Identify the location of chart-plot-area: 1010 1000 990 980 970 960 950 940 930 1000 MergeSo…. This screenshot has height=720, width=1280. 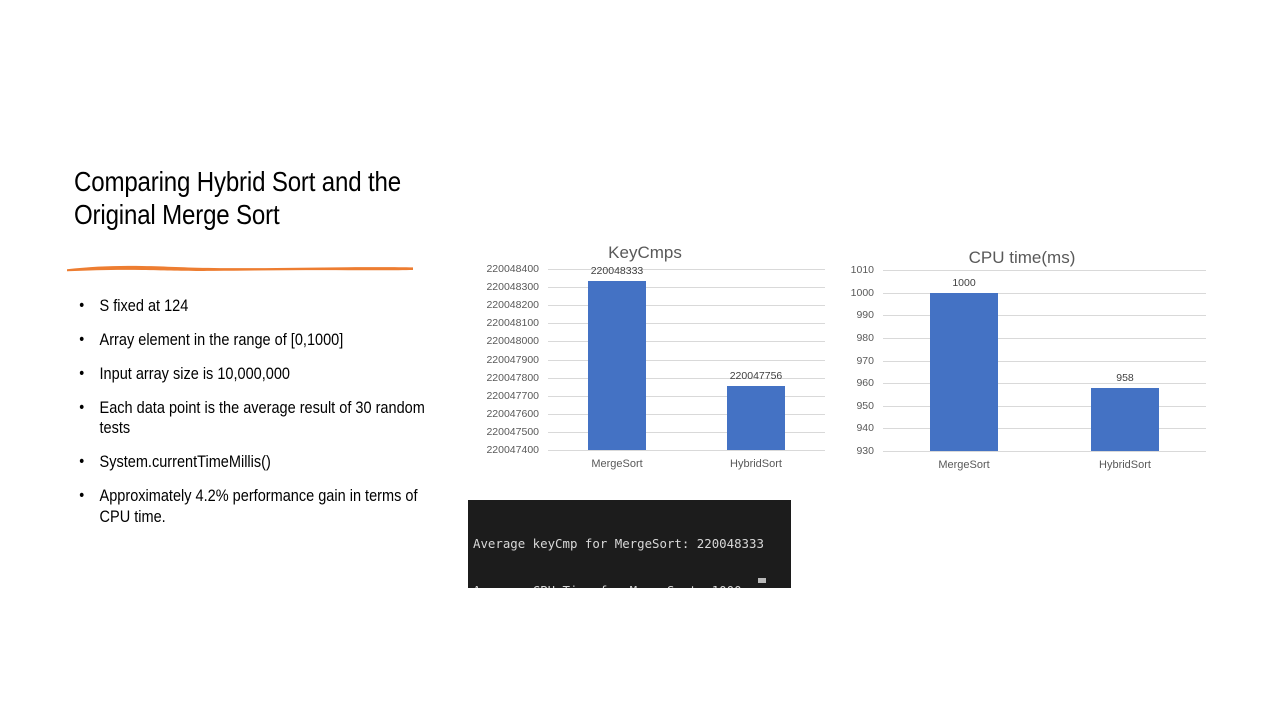
(1022, 372).